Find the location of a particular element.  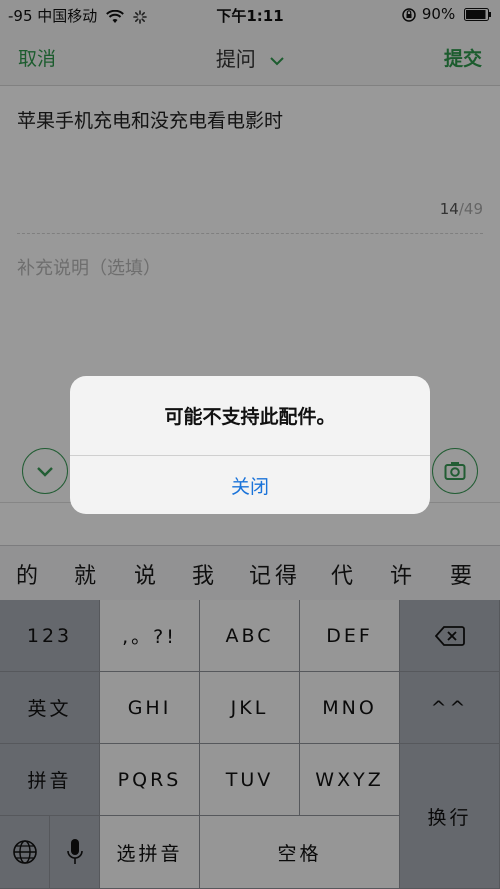

alert-close-button: 关闭 is located at coordinates (250, 485).